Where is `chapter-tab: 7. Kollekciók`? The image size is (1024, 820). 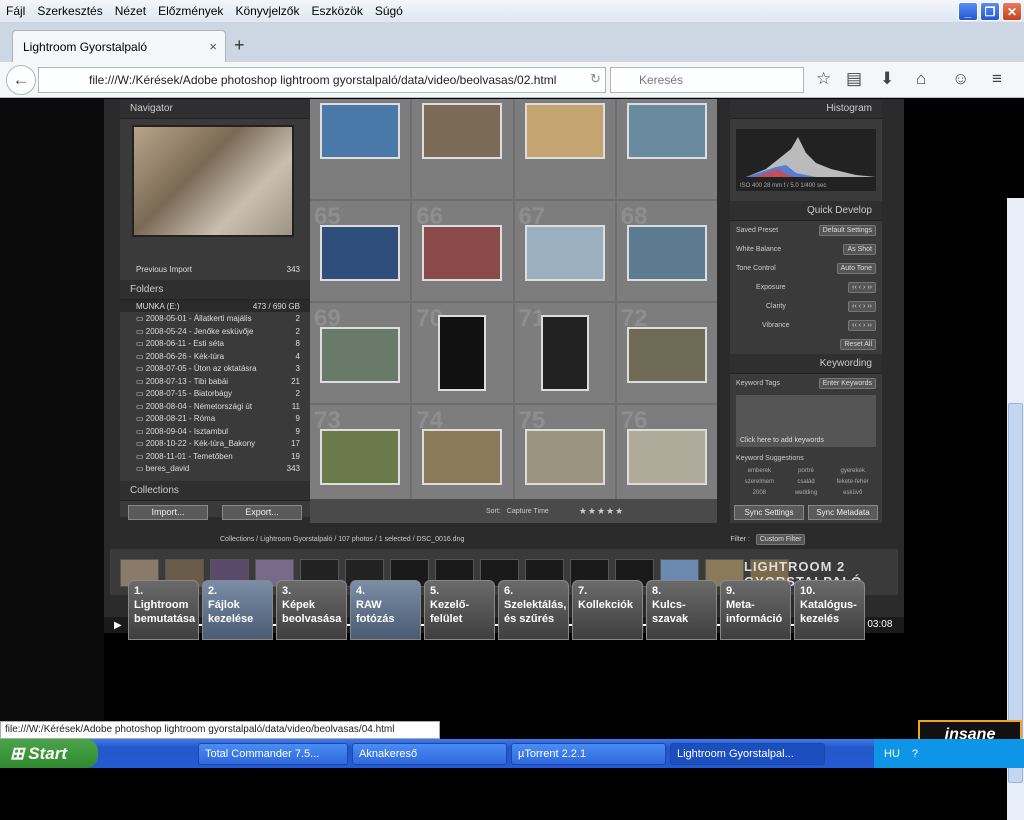 chapter-tab: 7. Kollekciók is located at coordinates (607, 610).